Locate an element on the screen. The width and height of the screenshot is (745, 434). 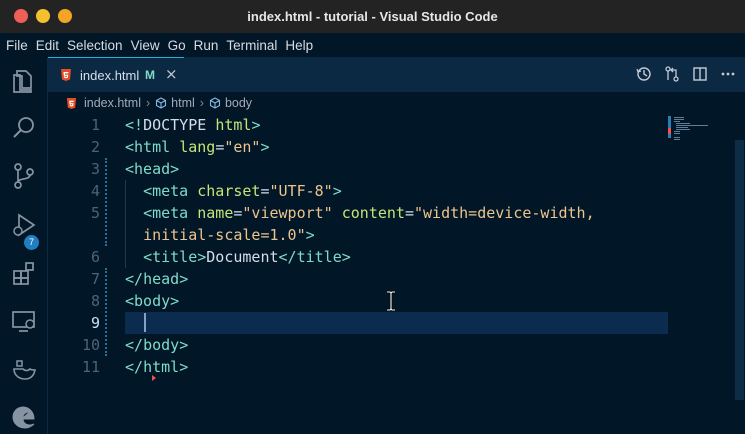
code-line-2: <html lang="en"> is located at coordinates (197, 147).